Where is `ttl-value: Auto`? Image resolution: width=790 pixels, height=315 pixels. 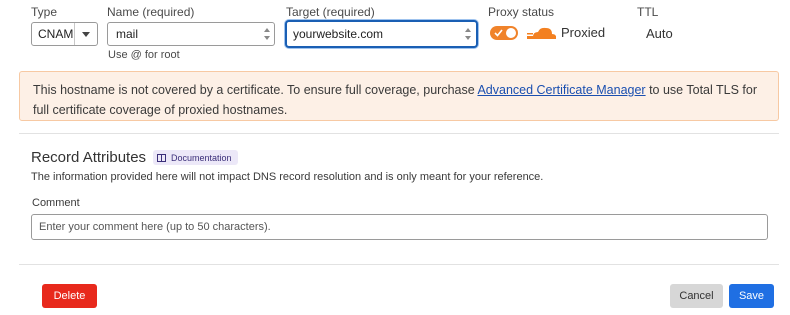 ttl-value: Auto is located at coordinates (659, 33).